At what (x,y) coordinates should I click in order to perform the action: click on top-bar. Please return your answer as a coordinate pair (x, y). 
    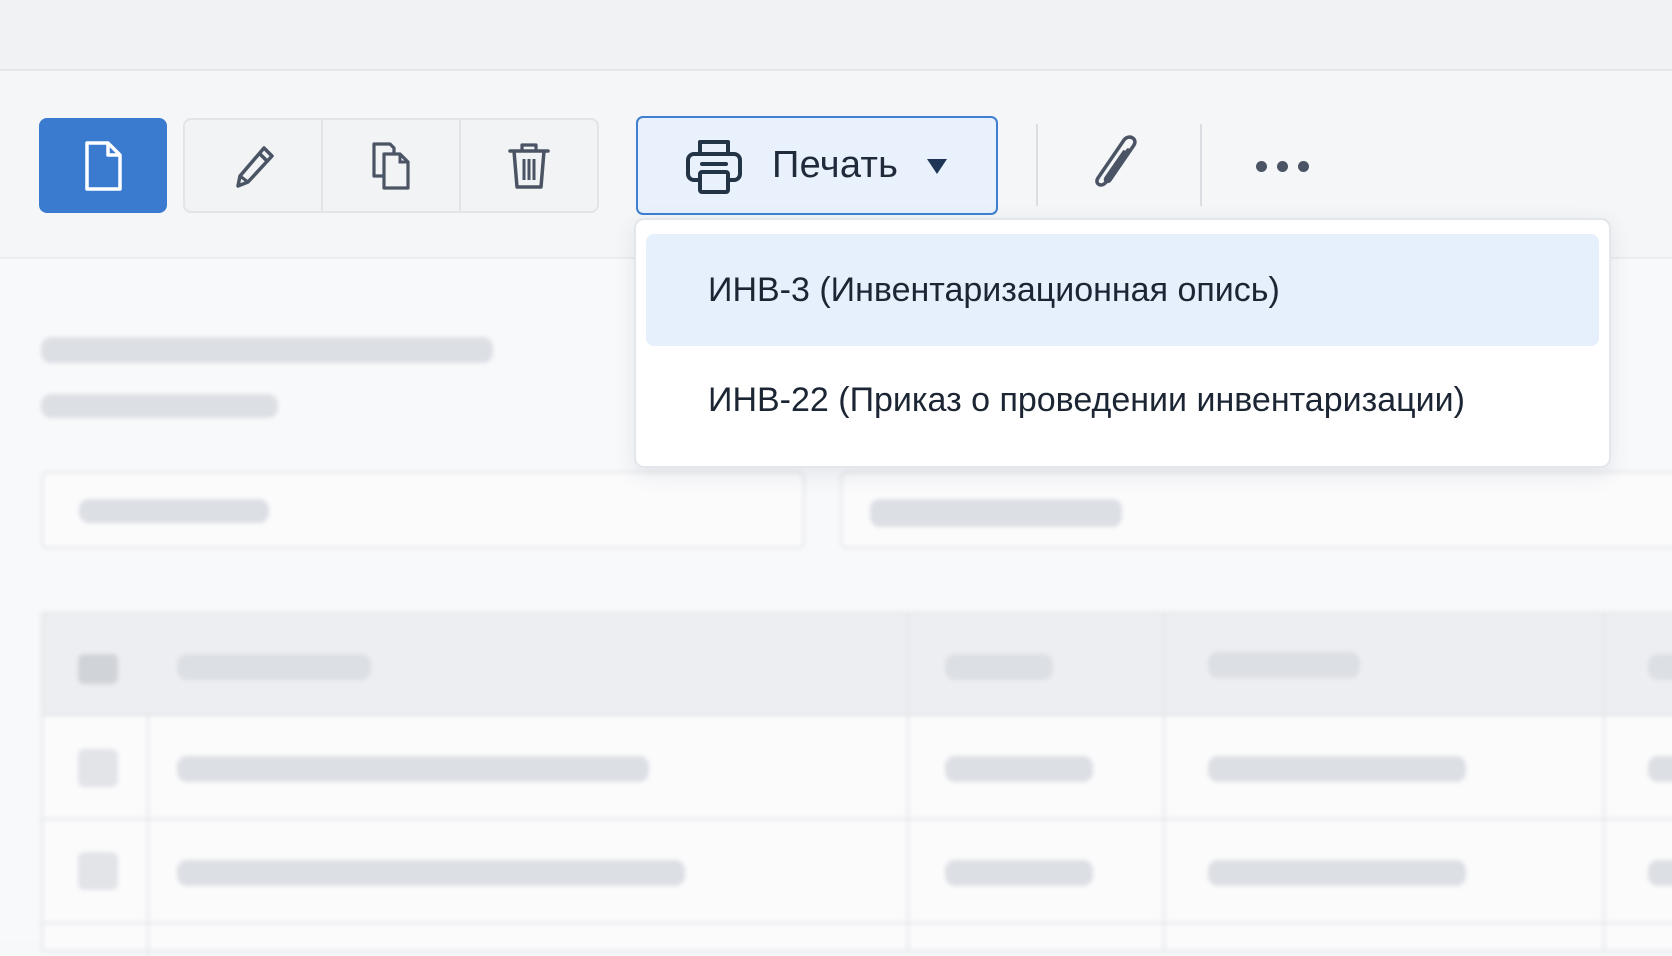
    Looking at the image, I should click on (836, 35).